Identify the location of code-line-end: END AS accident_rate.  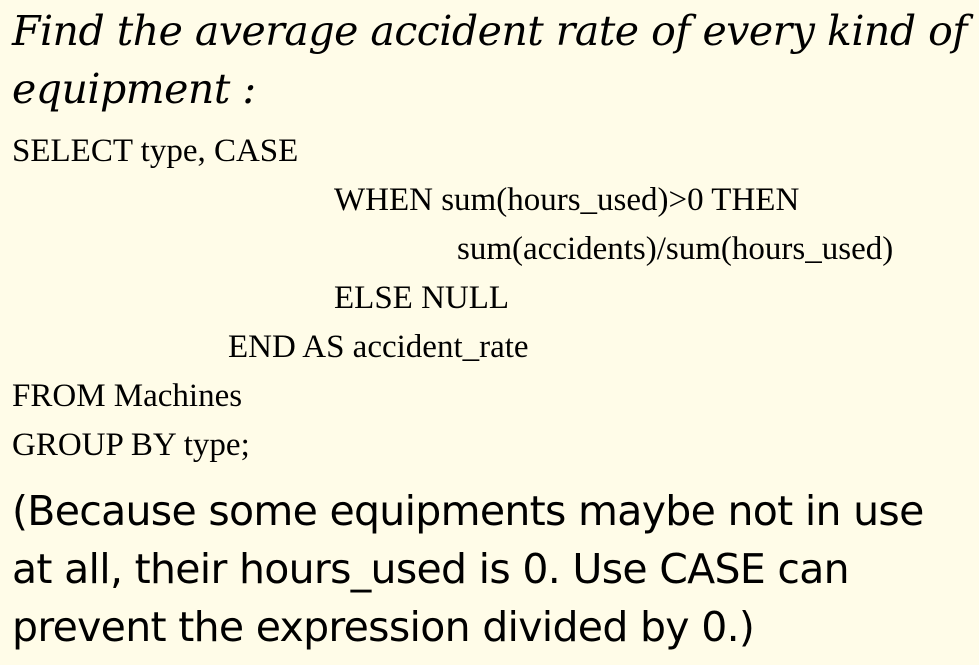
(378, 347).